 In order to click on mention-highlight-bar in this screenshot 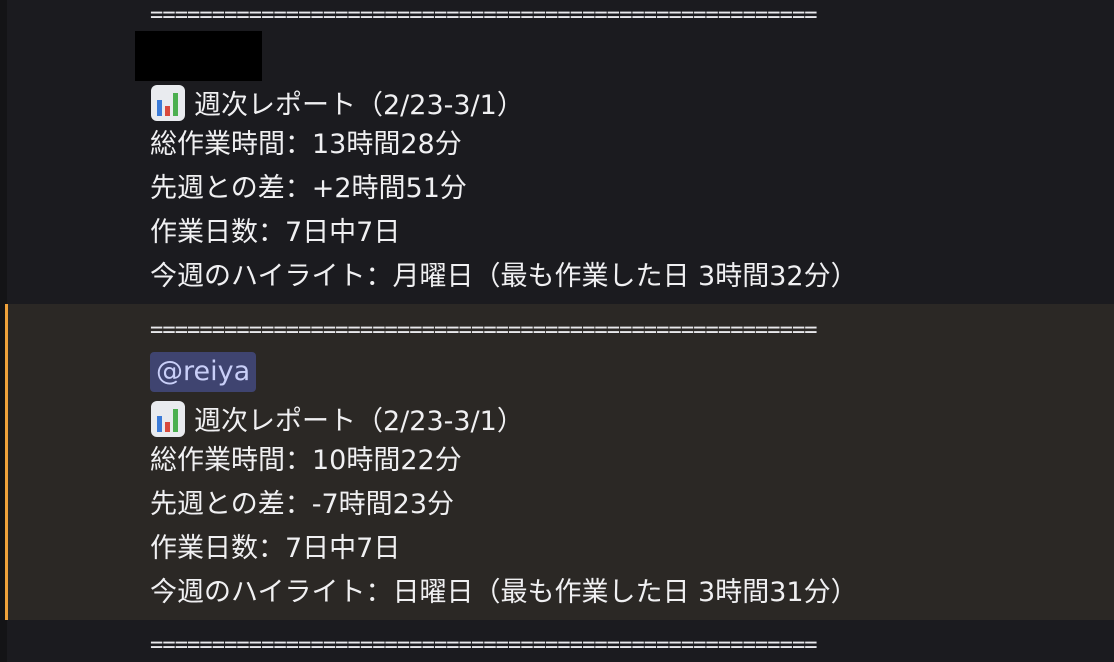, I will do `click(6, 462)`.